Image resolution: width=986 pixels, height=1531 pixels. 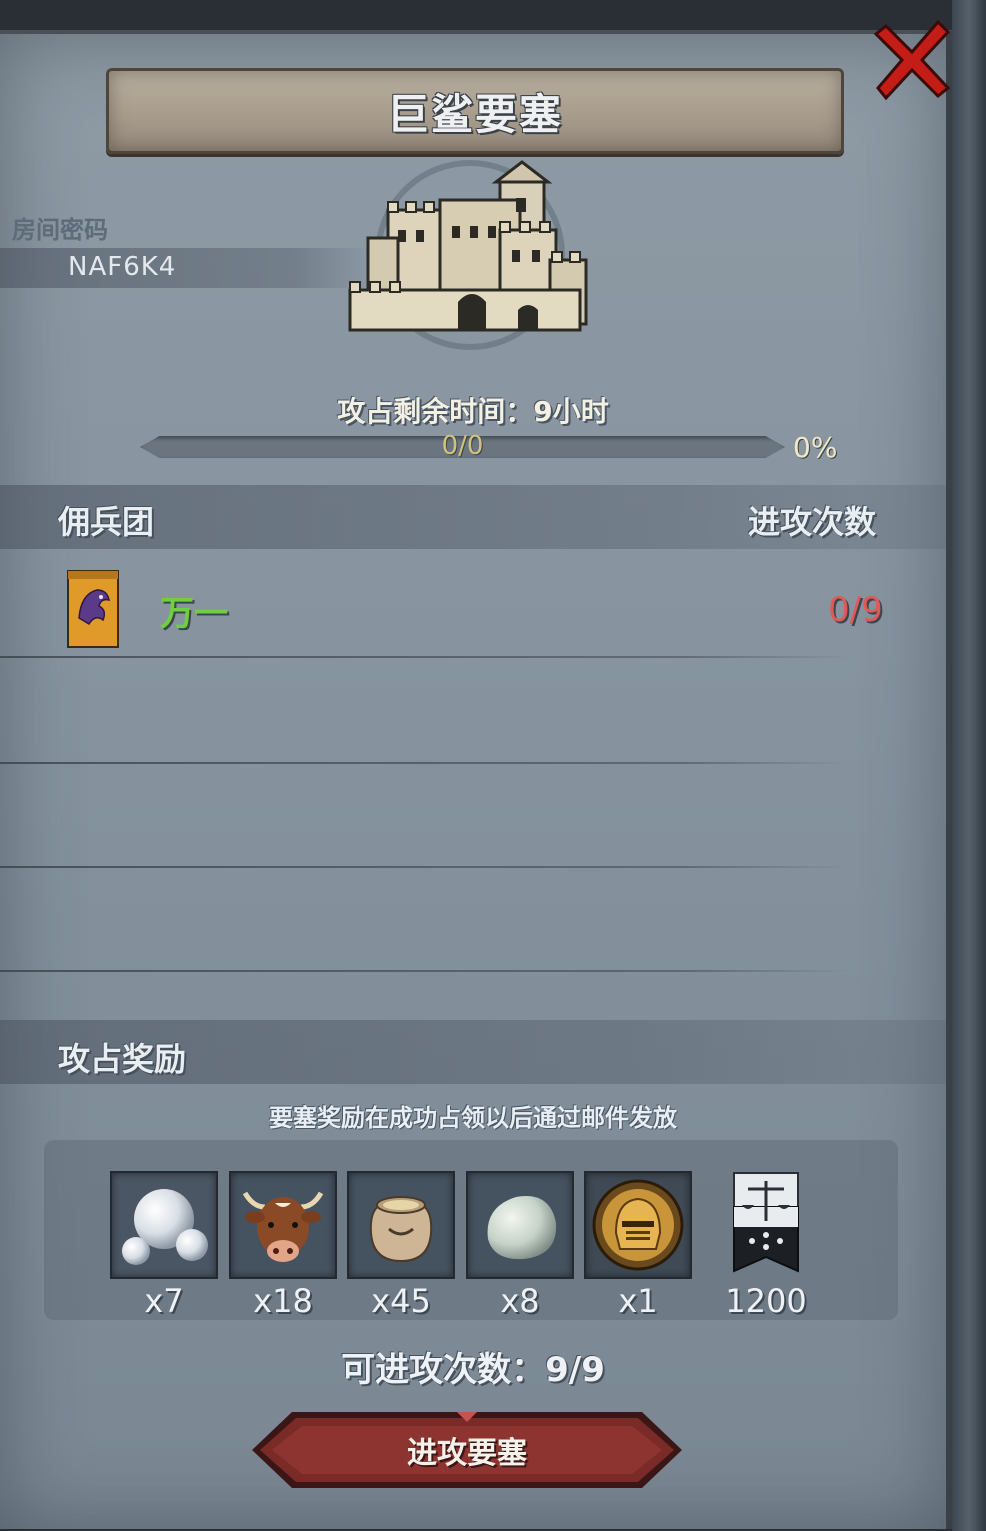 I want to click on reward-slot-ox, so click(x=283, y=1225).